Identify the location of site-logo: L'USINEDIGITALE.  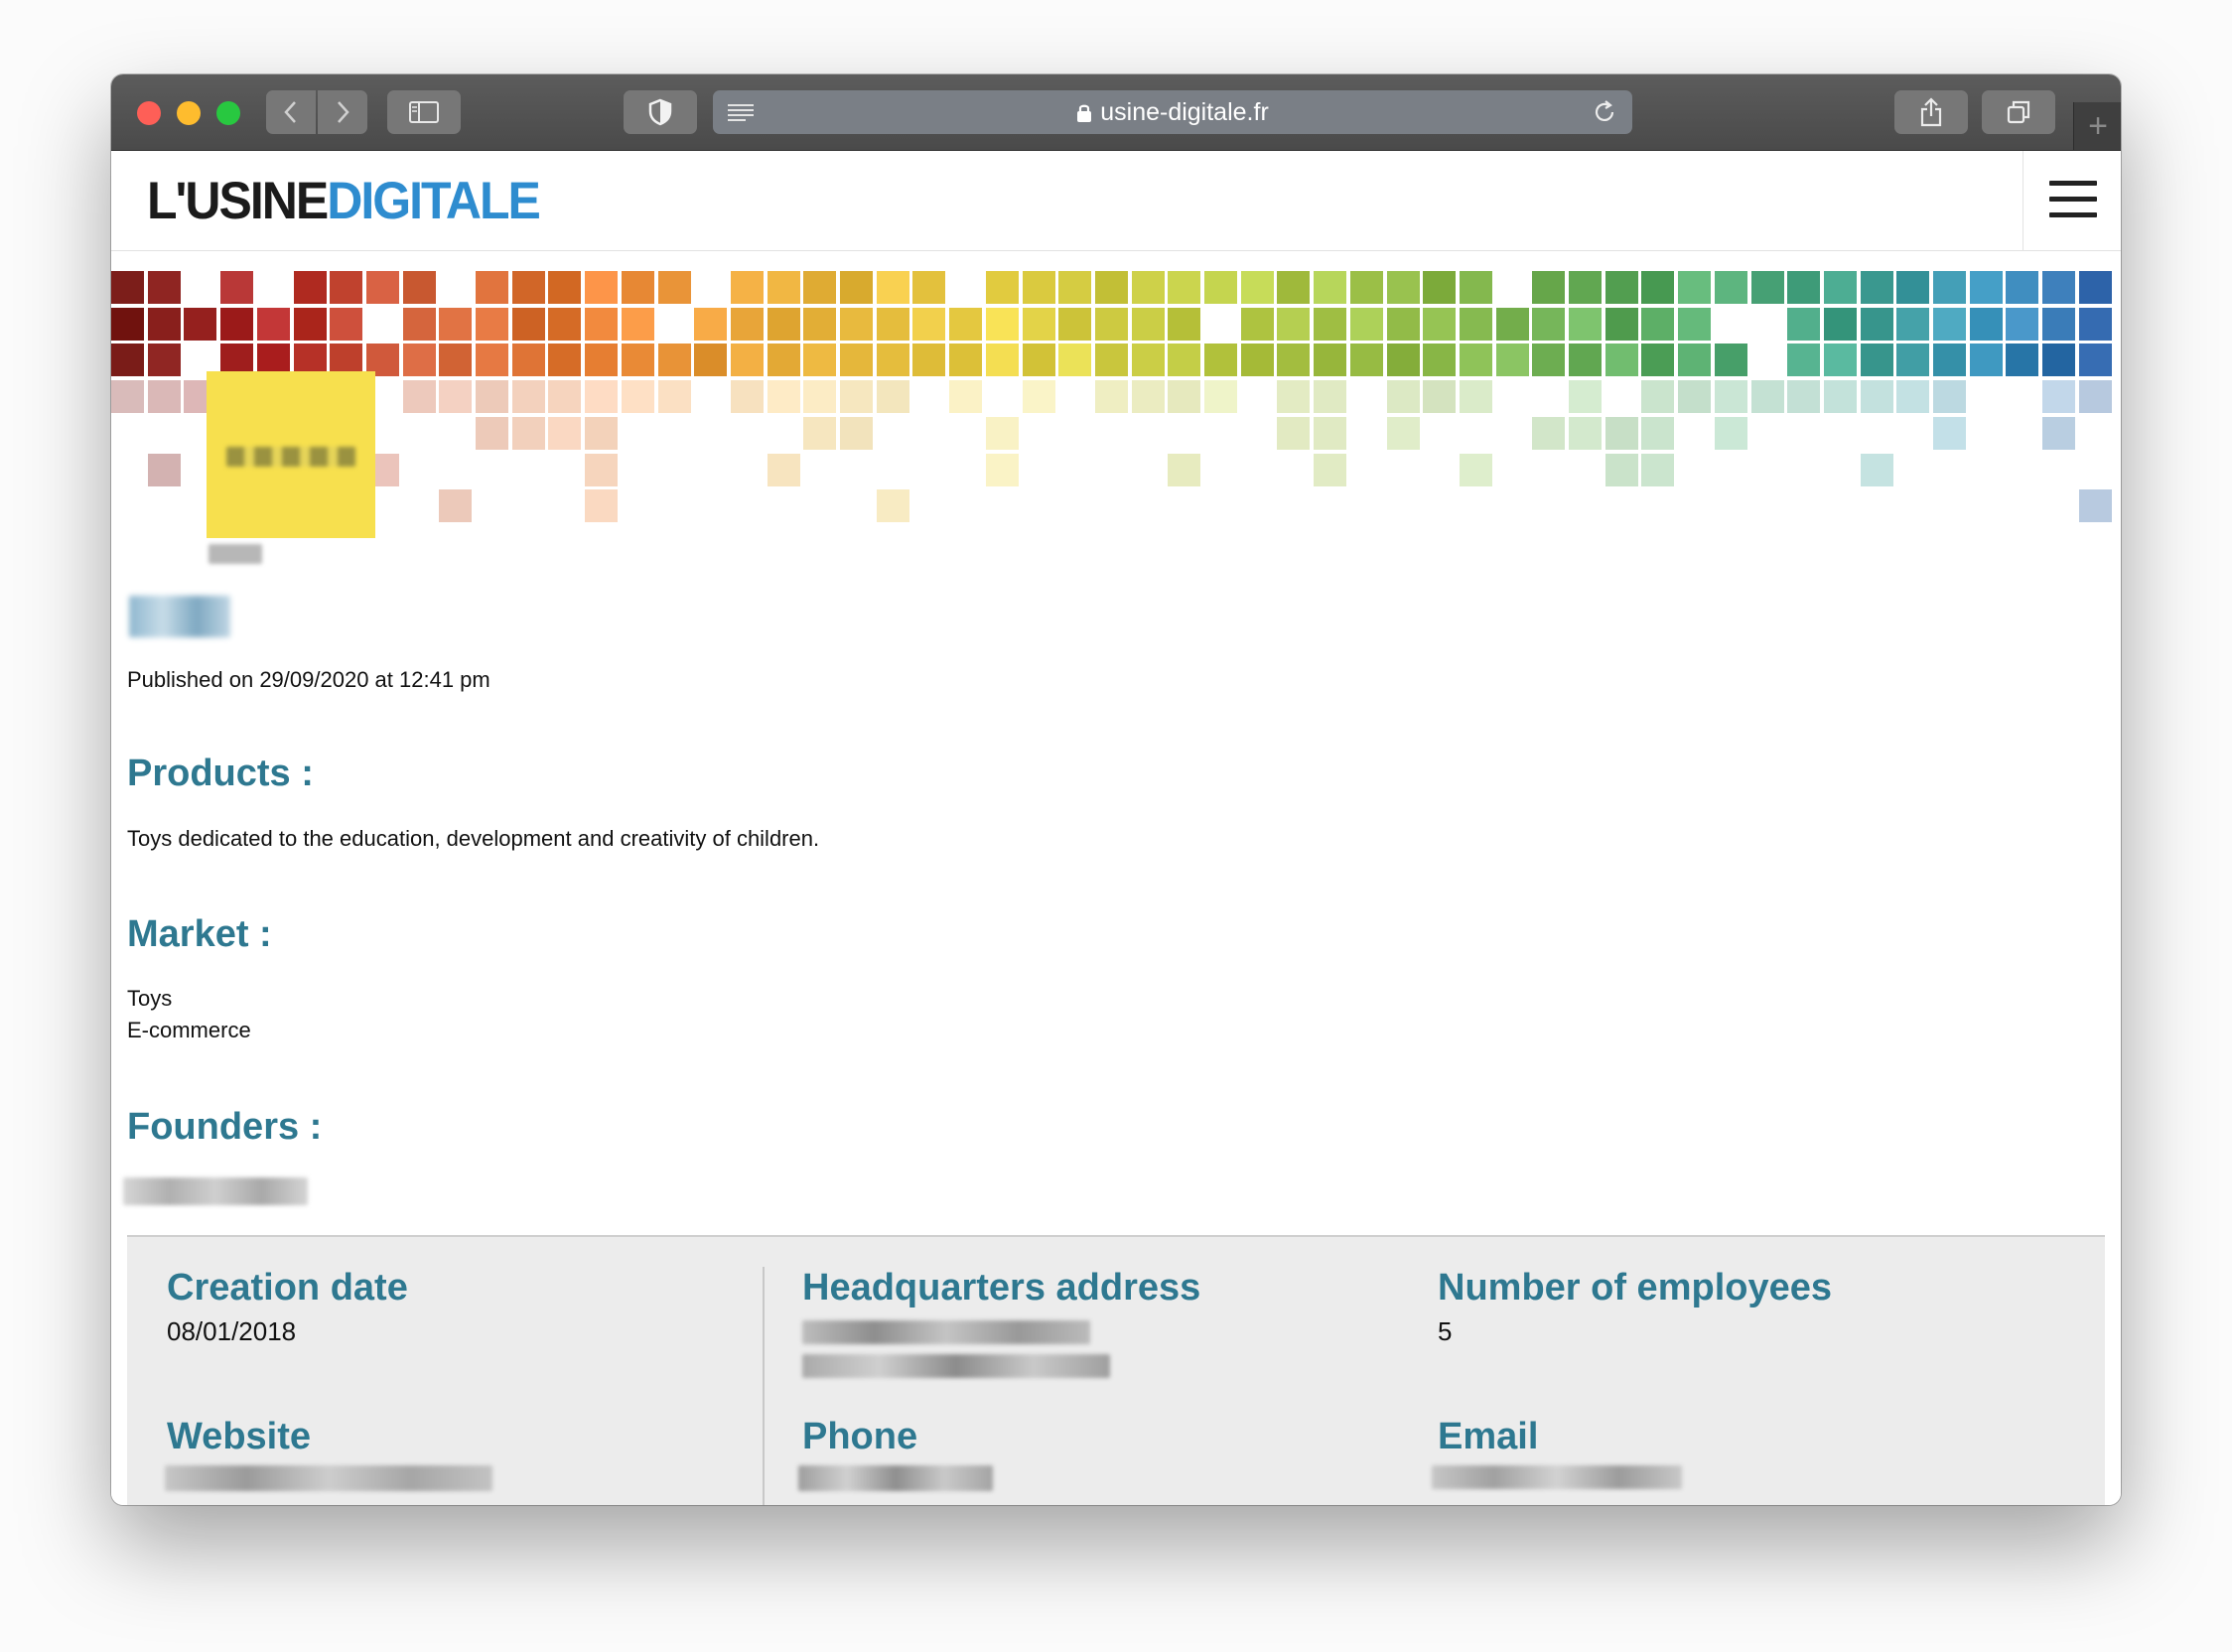
(344, 200).